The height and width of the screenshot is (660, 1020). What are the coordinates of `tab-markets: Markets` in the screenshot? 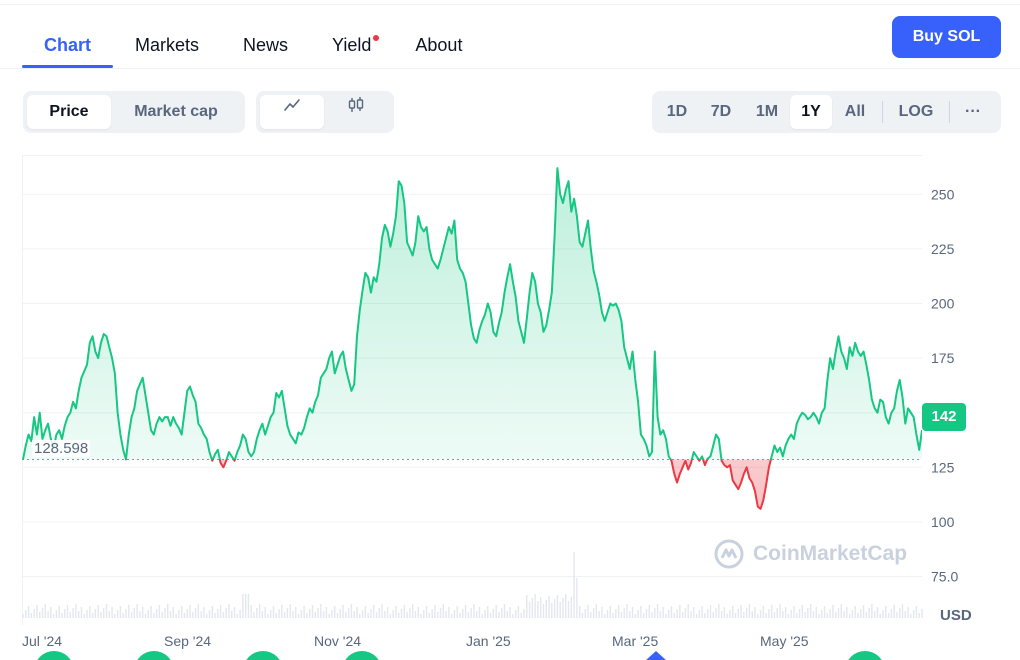 It's located at (167, 45).